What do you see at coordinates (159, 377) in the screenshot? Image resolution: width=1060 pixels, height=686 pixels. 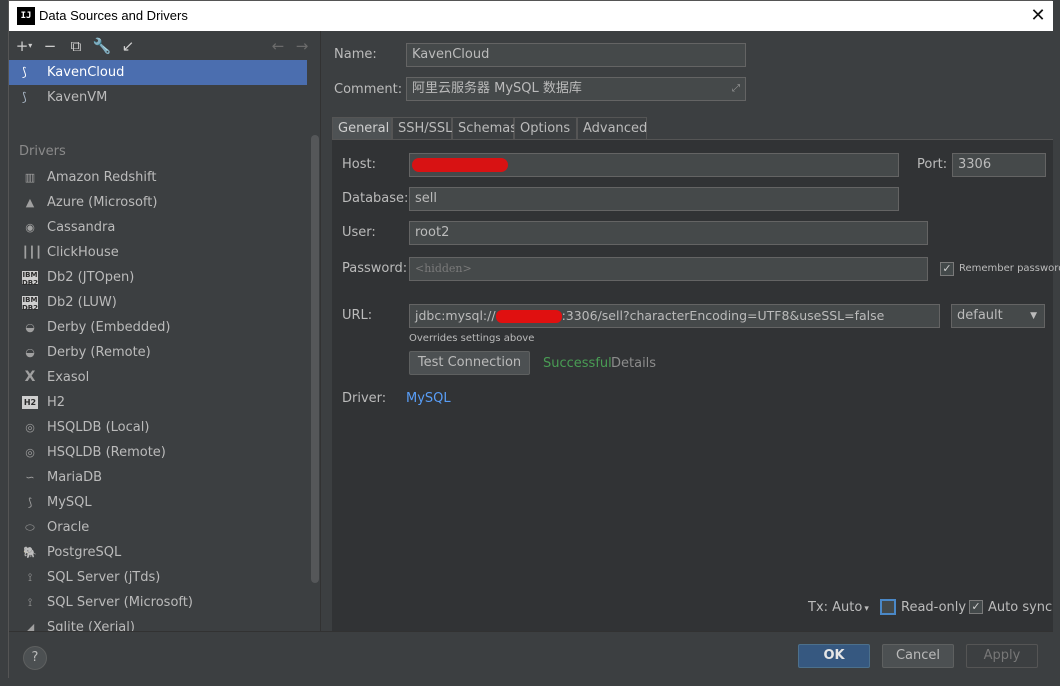 I see `driver-item-exasol: X Exasol` at bounding box center [159, 377].